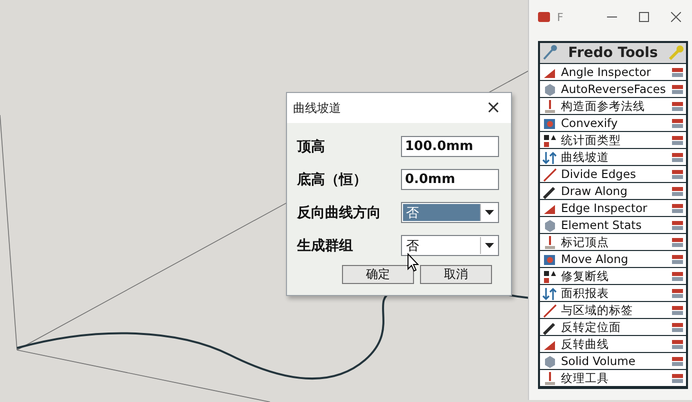 This screenshot has width=692, height=402. Describe the element at coordinates (613, 378) in the screenshot. I see `tool-item: 纹理工具` at that location.